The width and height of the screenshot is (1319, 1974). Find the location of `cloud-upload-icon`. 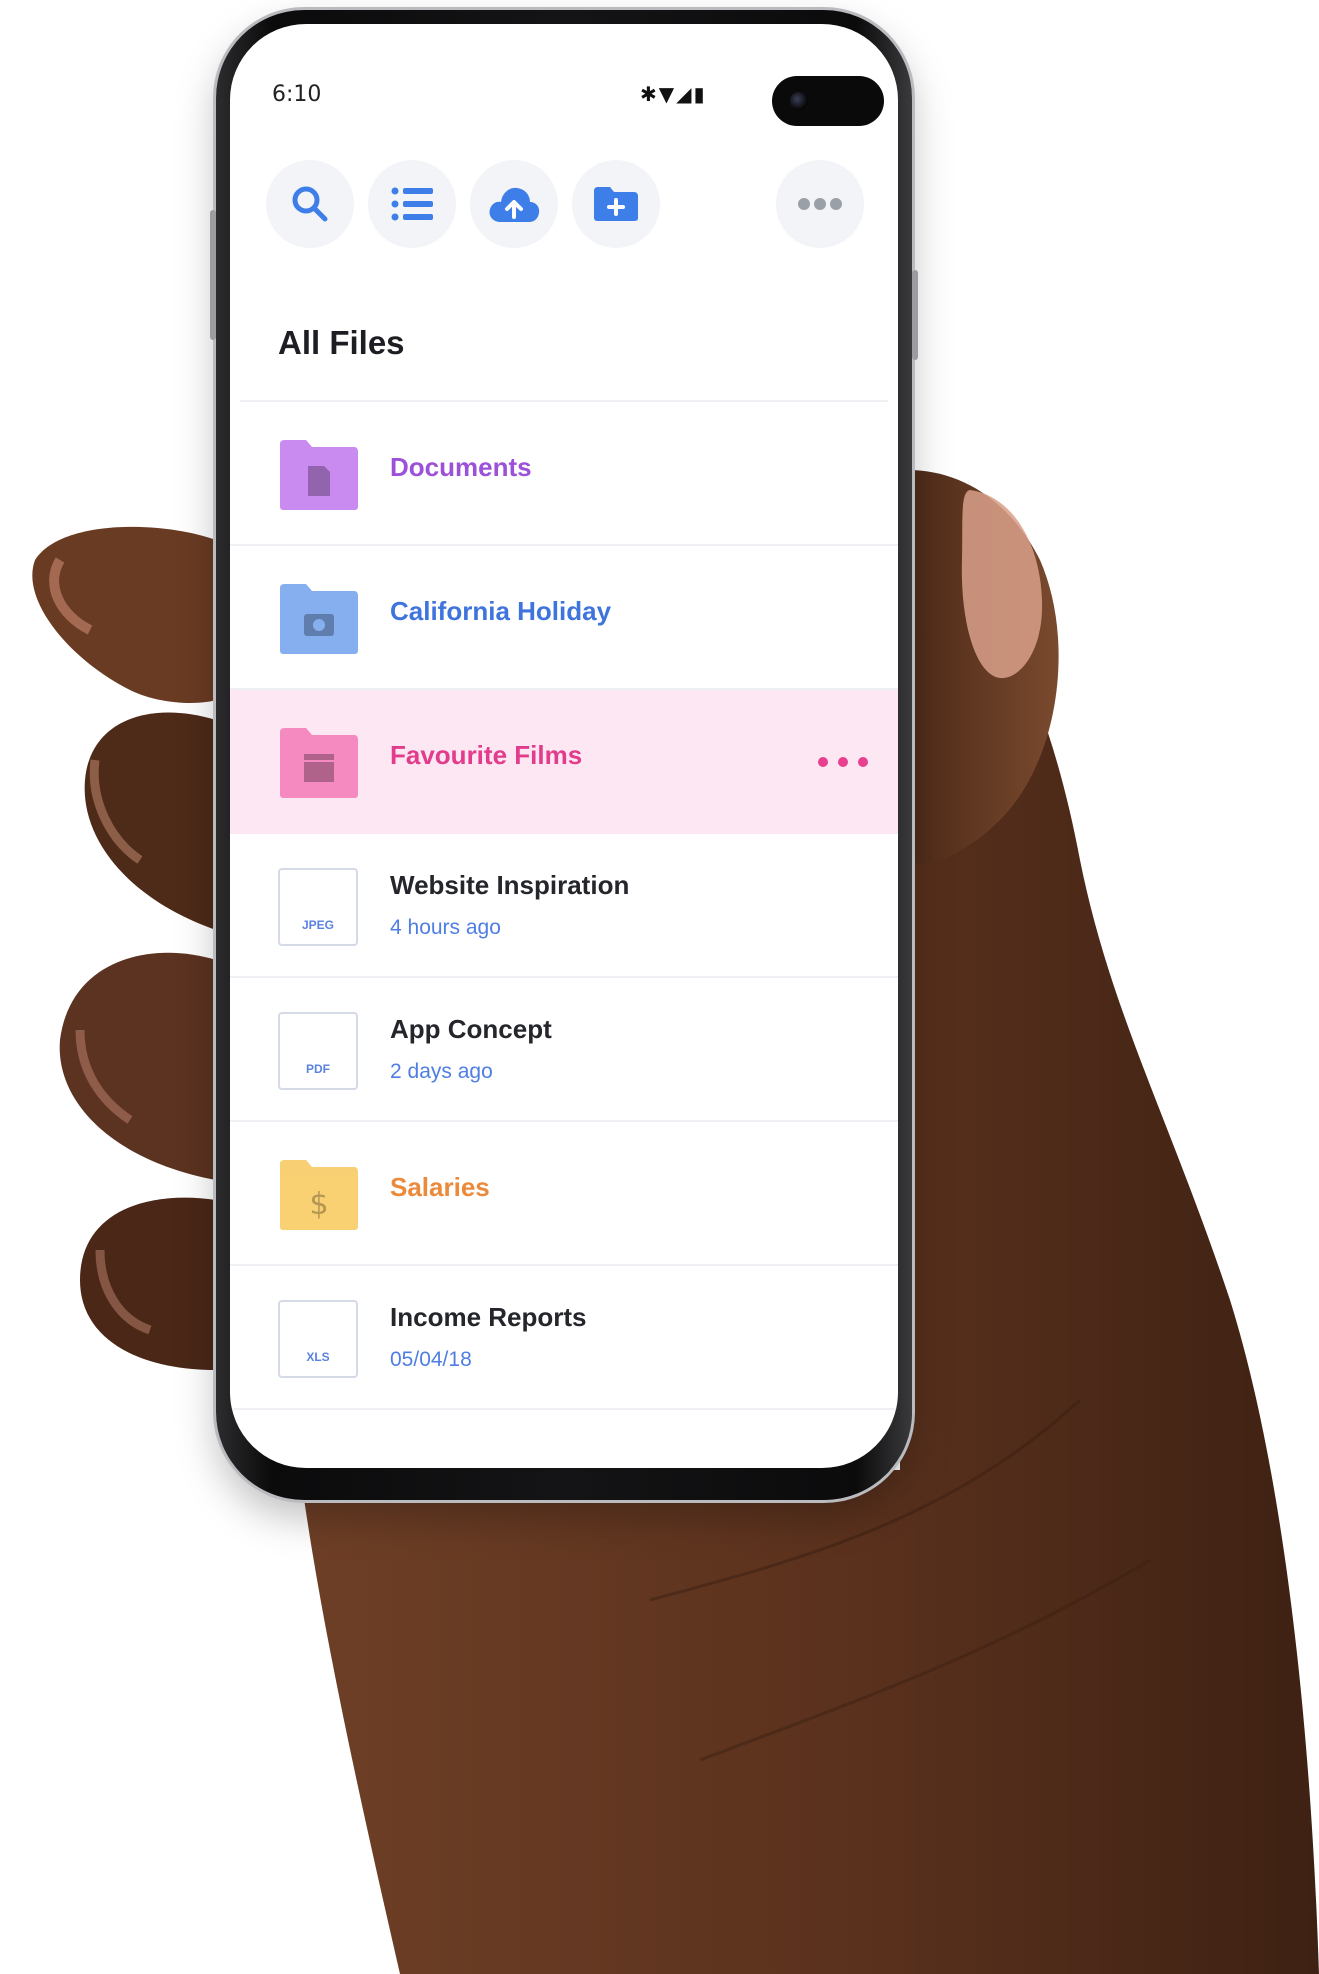

cloud-upload-icon is located at coordinates (514, 204).